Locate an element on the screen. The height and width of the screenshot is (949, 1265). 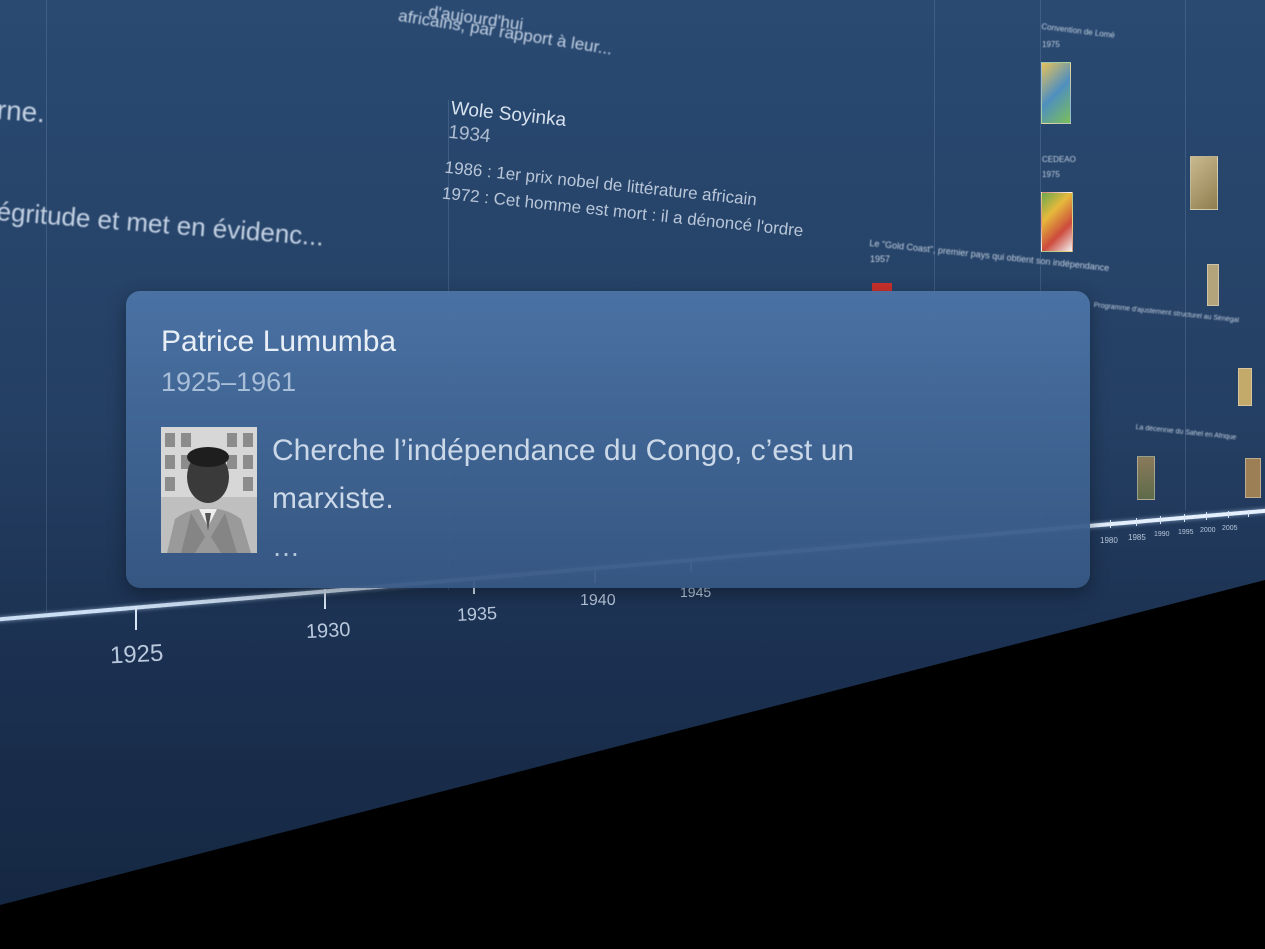
card-title: Patrice Lumumba is located at coordinates (279, 341).